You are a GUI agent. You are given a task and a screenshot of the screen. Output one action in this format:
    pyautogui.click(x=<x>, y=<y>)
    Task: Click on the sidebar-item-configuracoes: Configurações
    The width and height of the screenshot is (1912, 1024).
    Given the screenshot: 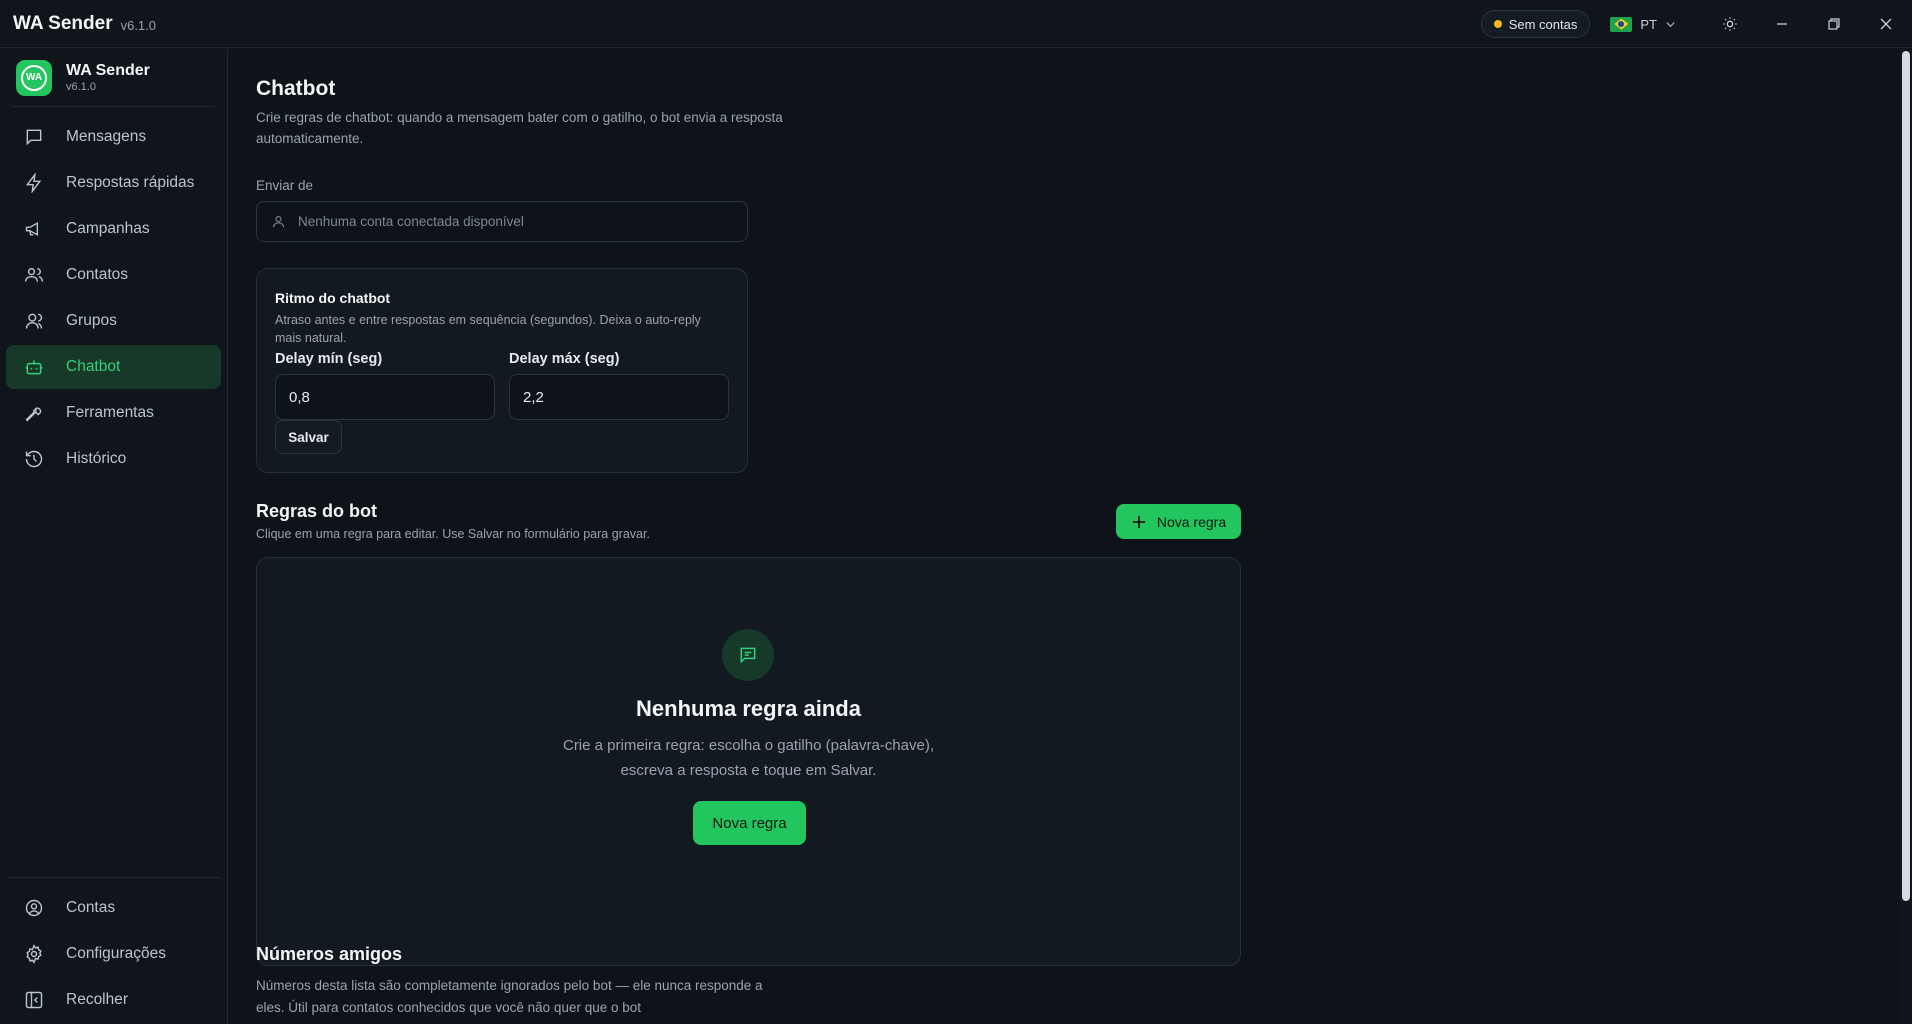 What is the action you would take?
    pyautogui.click(x=113, y=954)
    